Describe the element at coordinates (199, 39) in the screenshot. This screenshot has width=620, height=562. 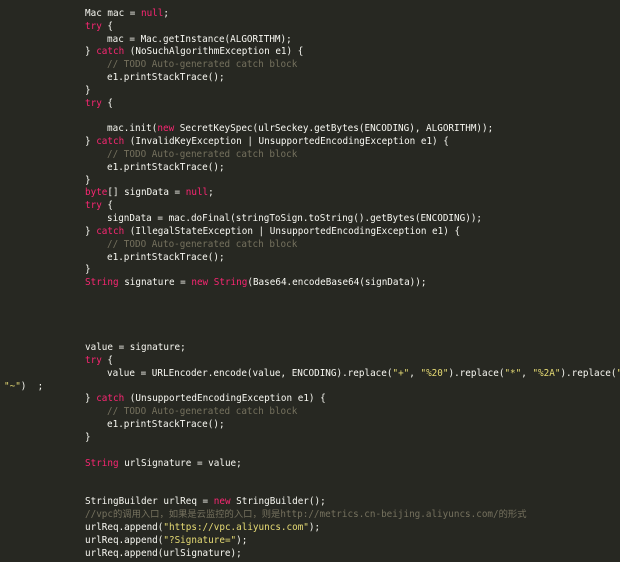
I see `token-plain: mac = Mac.getInstance(ALGORITHM);` at that location.